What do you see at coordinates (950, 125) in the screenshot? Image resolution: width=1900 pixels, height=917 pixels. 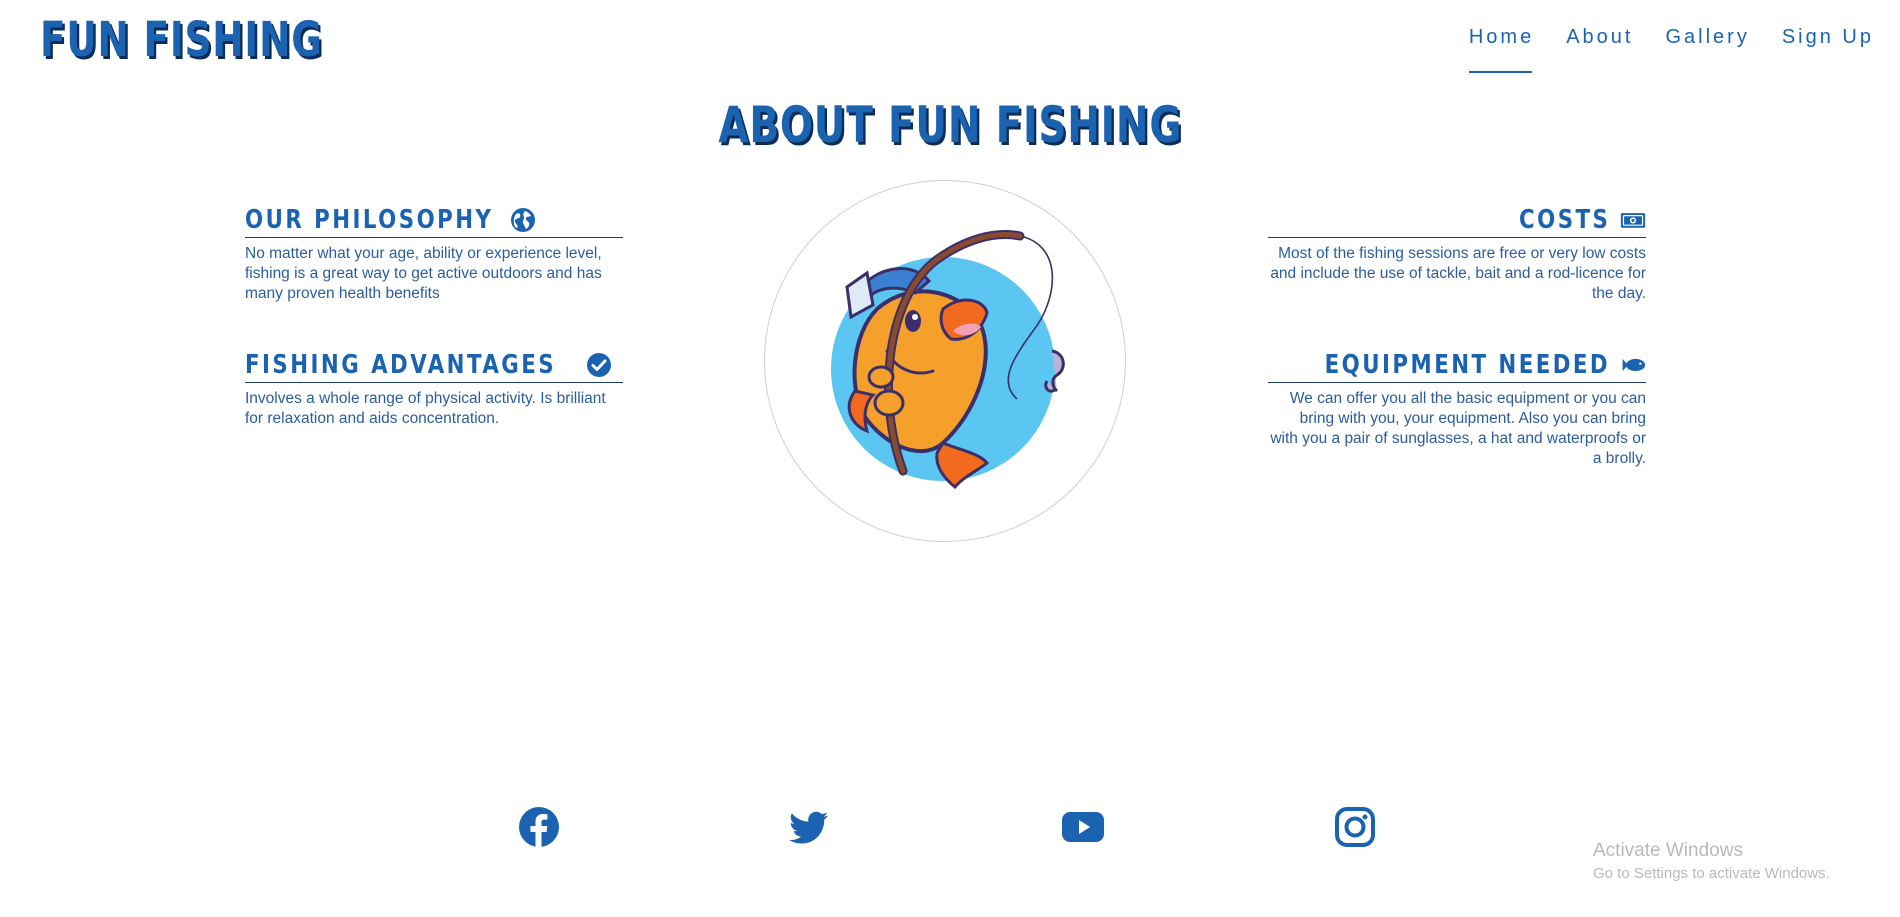 I see `page-title: ABOUT FUN FISHING` at bounding box center [950, 125].